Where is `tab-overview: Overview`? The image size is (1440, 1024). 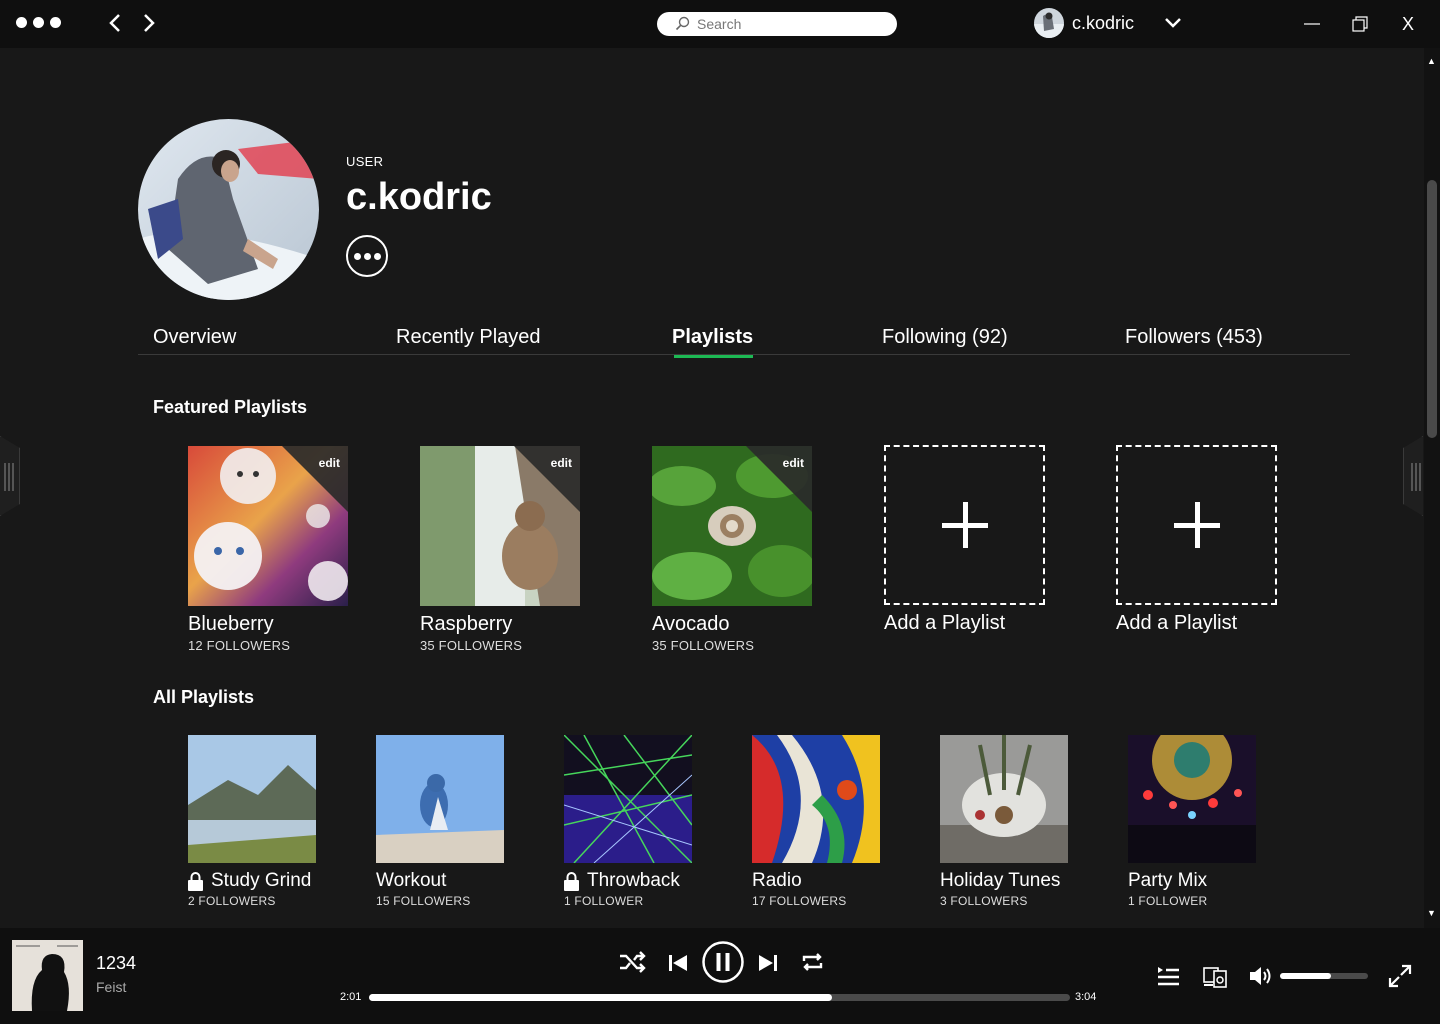 tab-overview: Overview is located at coordinates (194, 337).